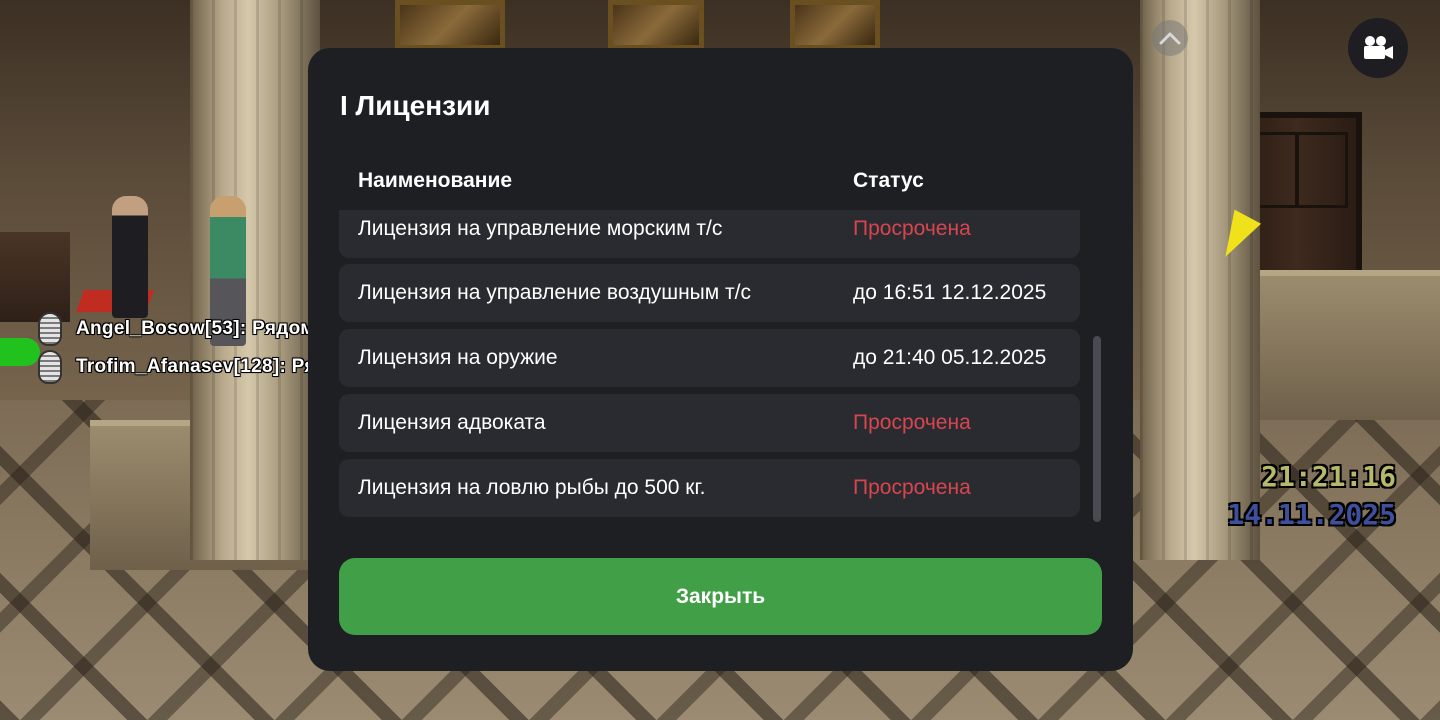 This screenshot has height=720, width=1440. What do you see at coordinates (435, 180) in the screenshot?
I see `column-header-name: Наименование` at bounding box center [435, 180].